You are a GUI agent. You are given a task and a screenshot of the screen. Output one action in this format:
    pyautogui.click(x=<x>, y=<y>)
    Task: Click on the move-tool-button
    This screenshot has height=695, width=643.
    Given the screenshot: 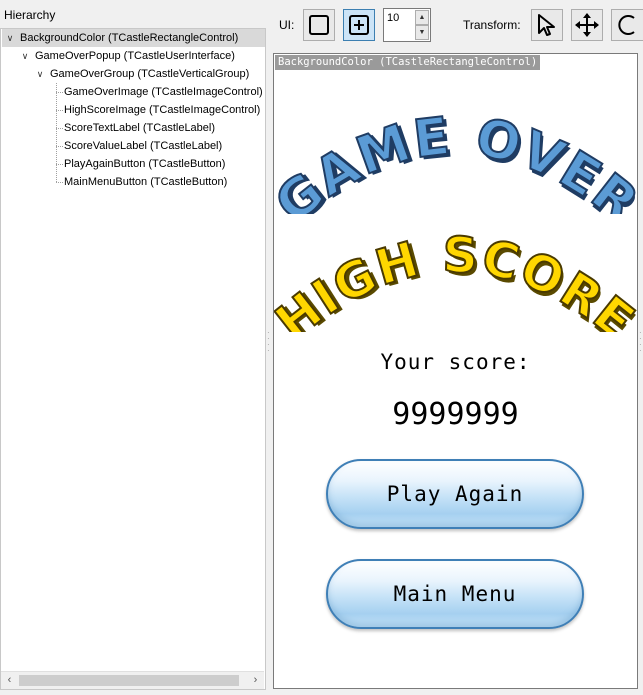 What is the action you would take?
    pyautogui.click(x=587, y=25)
    